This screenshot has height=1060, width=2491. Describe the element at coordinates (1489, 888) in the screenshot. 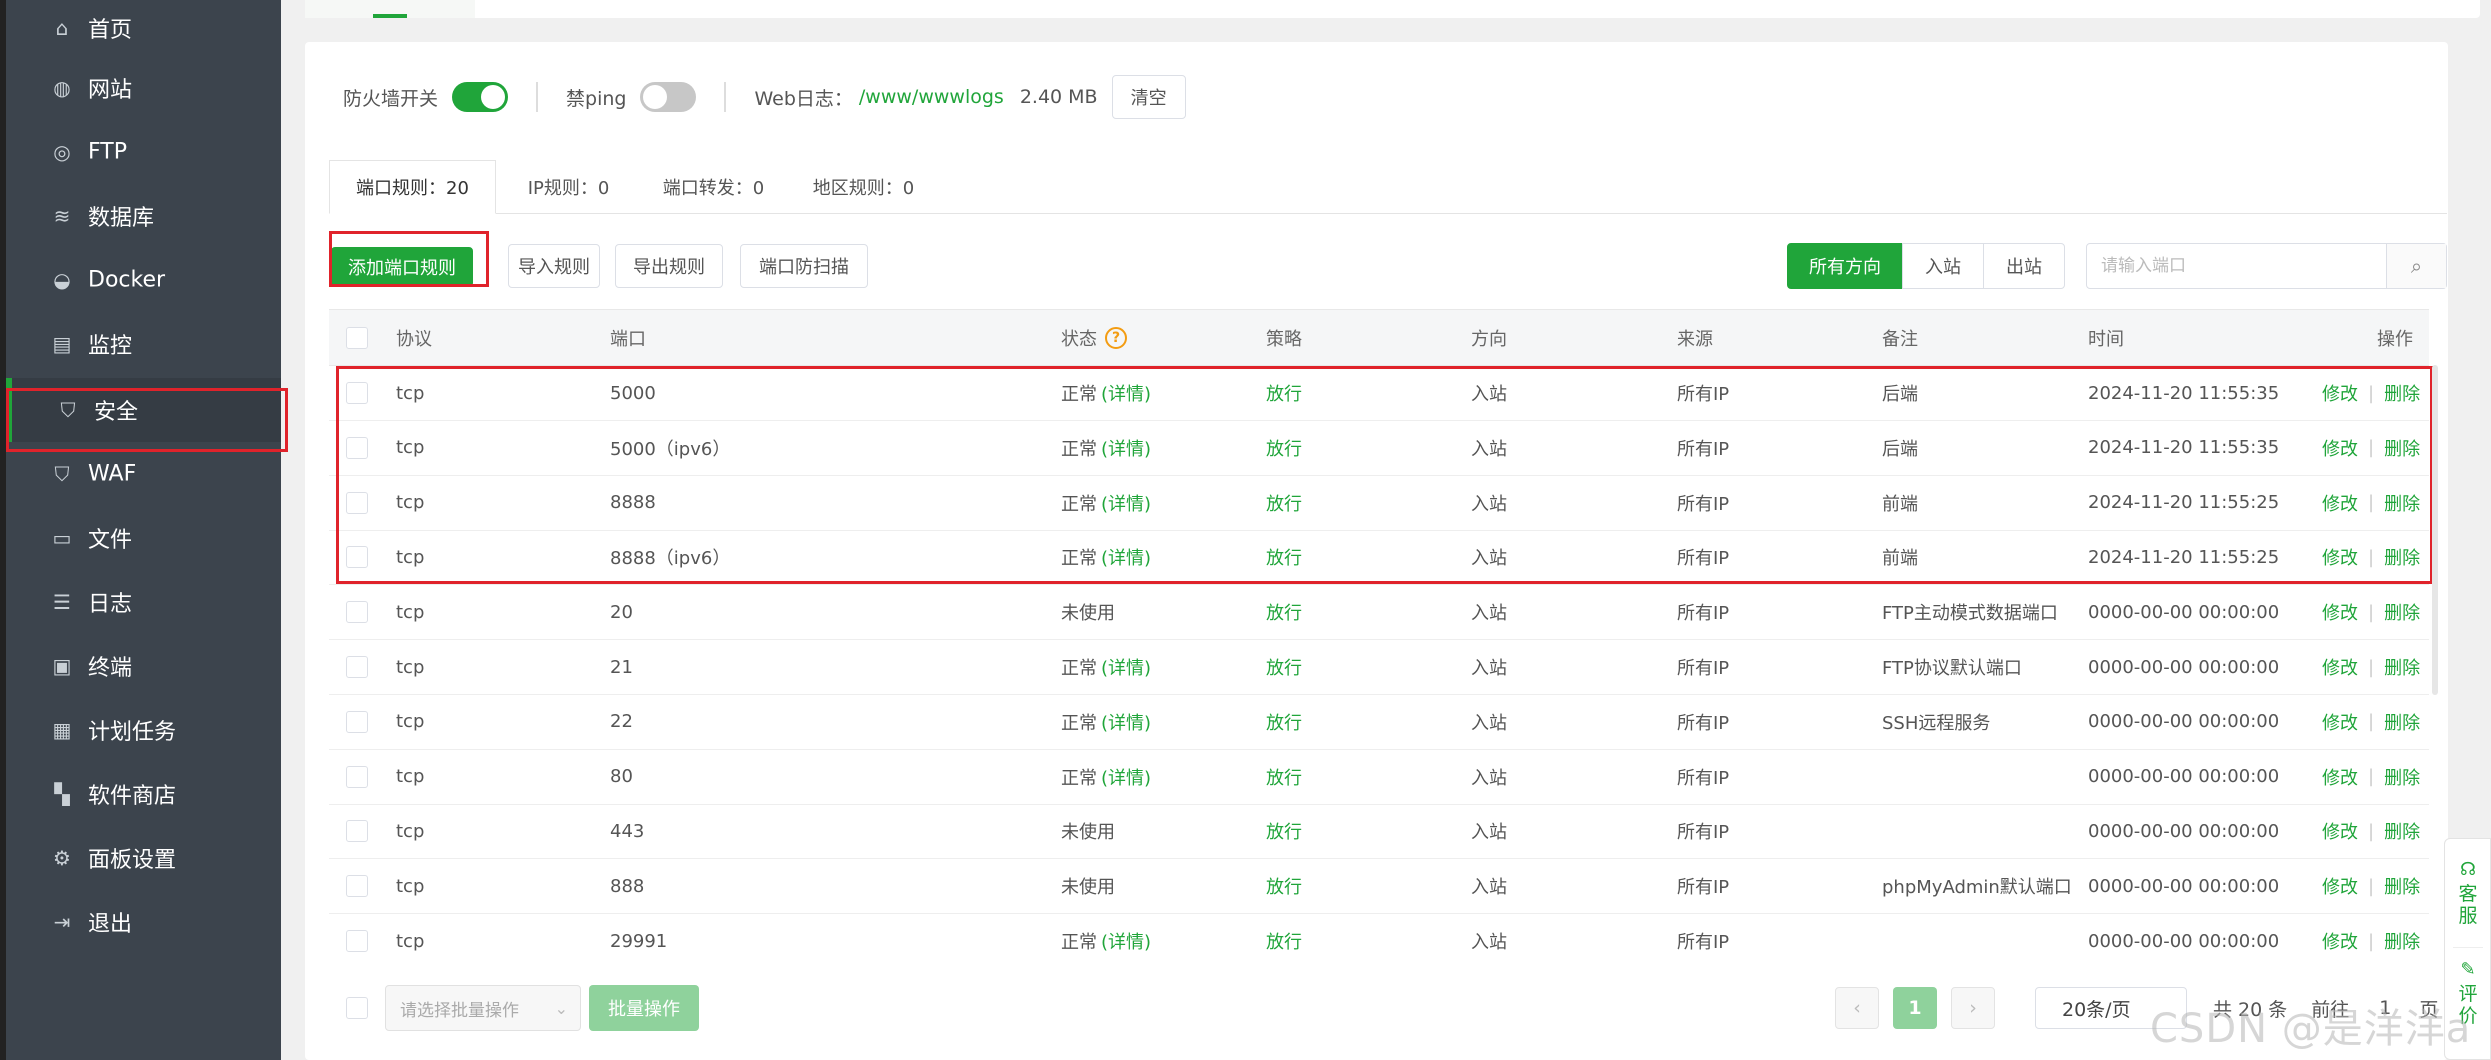

I see `cell-direction: 入站` at that location.